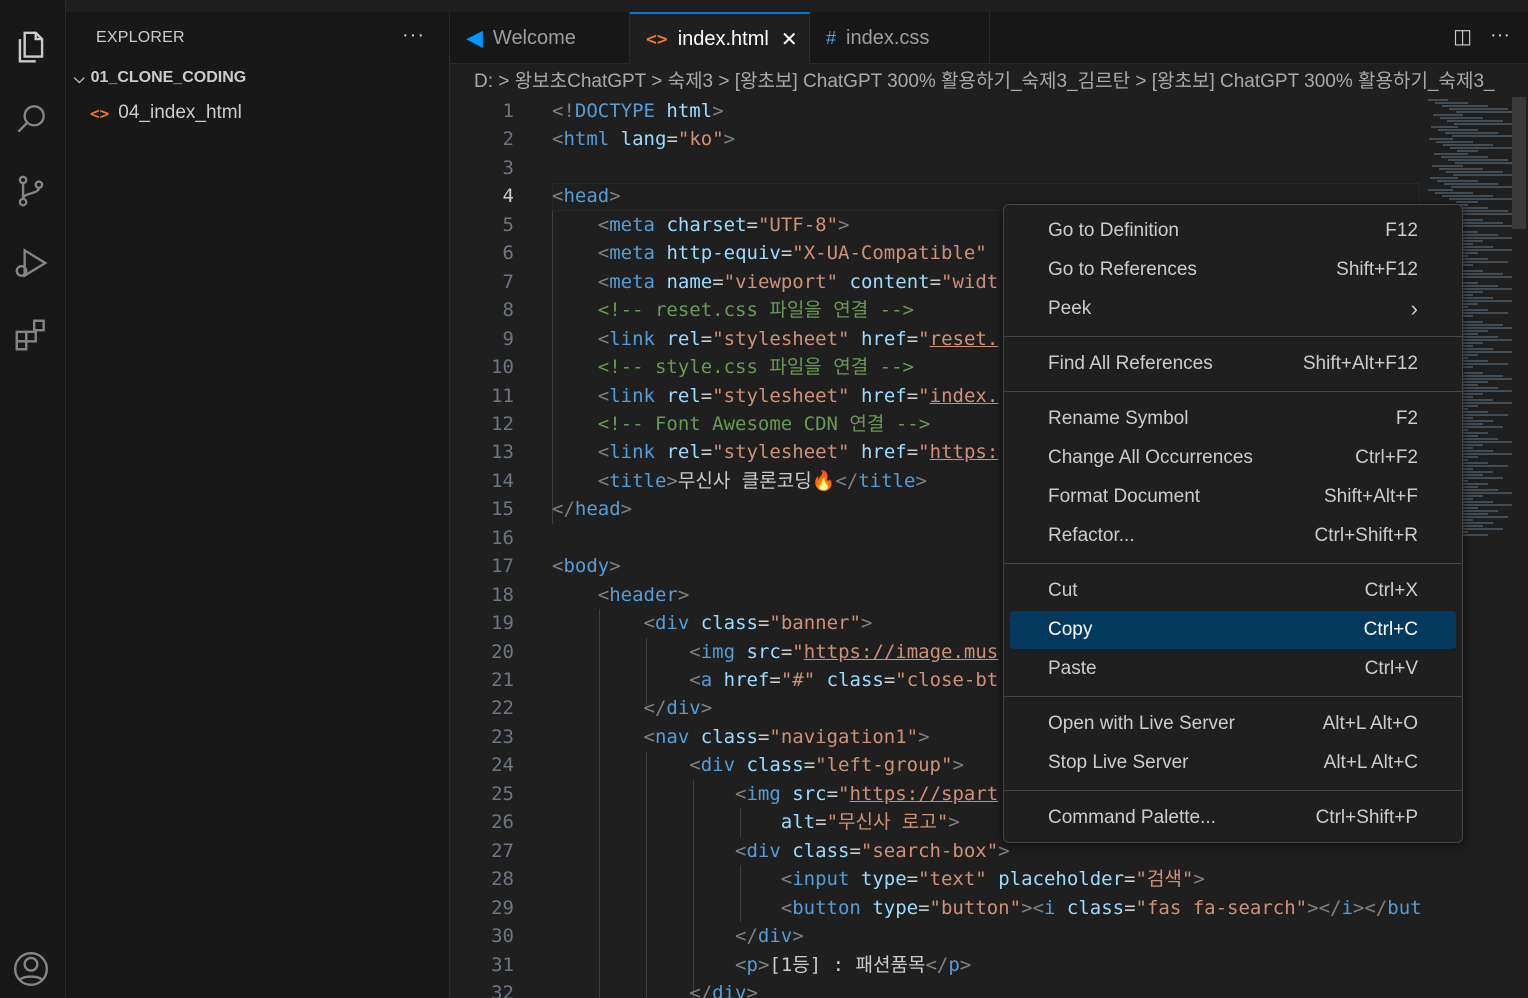 This screenshot has height=998, width=1528. I want to click on tab-index-css: # index.css, so click(900, 38).